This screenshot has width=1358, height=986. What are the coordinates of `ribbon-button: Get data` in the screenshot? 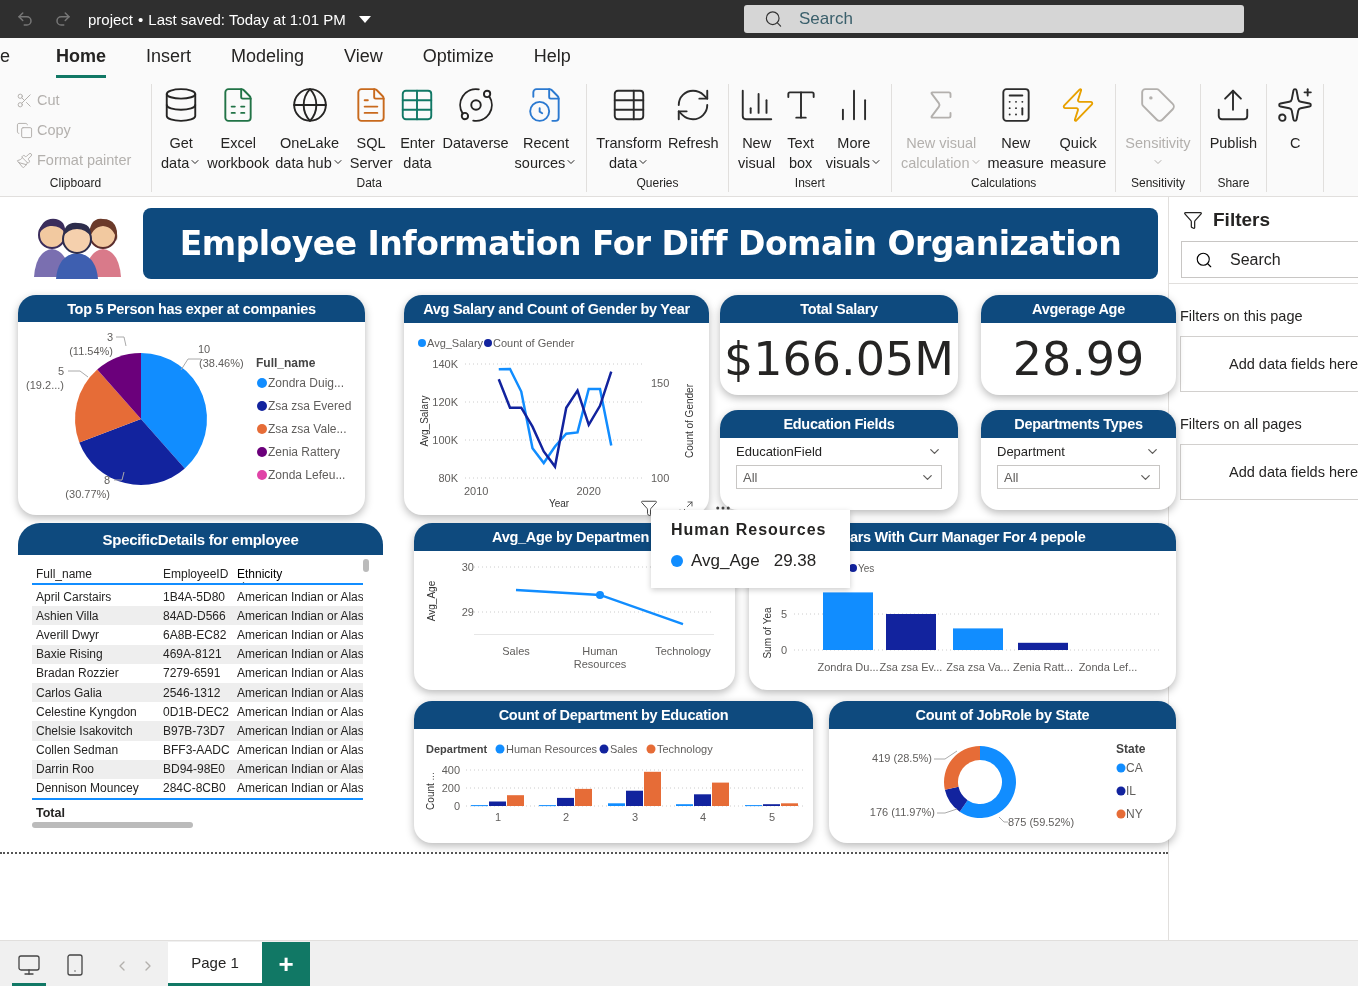 It's located at (181, 128).